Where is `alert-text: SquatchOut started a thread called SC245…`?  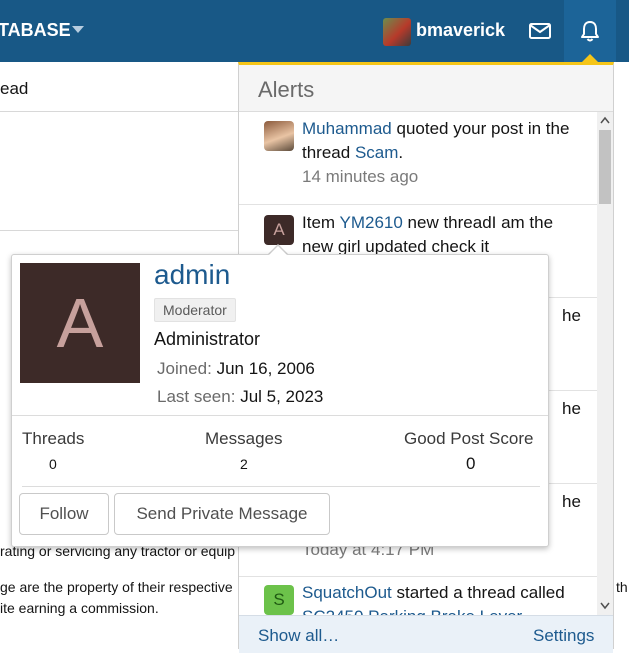
alert-text: SquatchOut started a thread called SC245… is located at coordinates (442, 598).